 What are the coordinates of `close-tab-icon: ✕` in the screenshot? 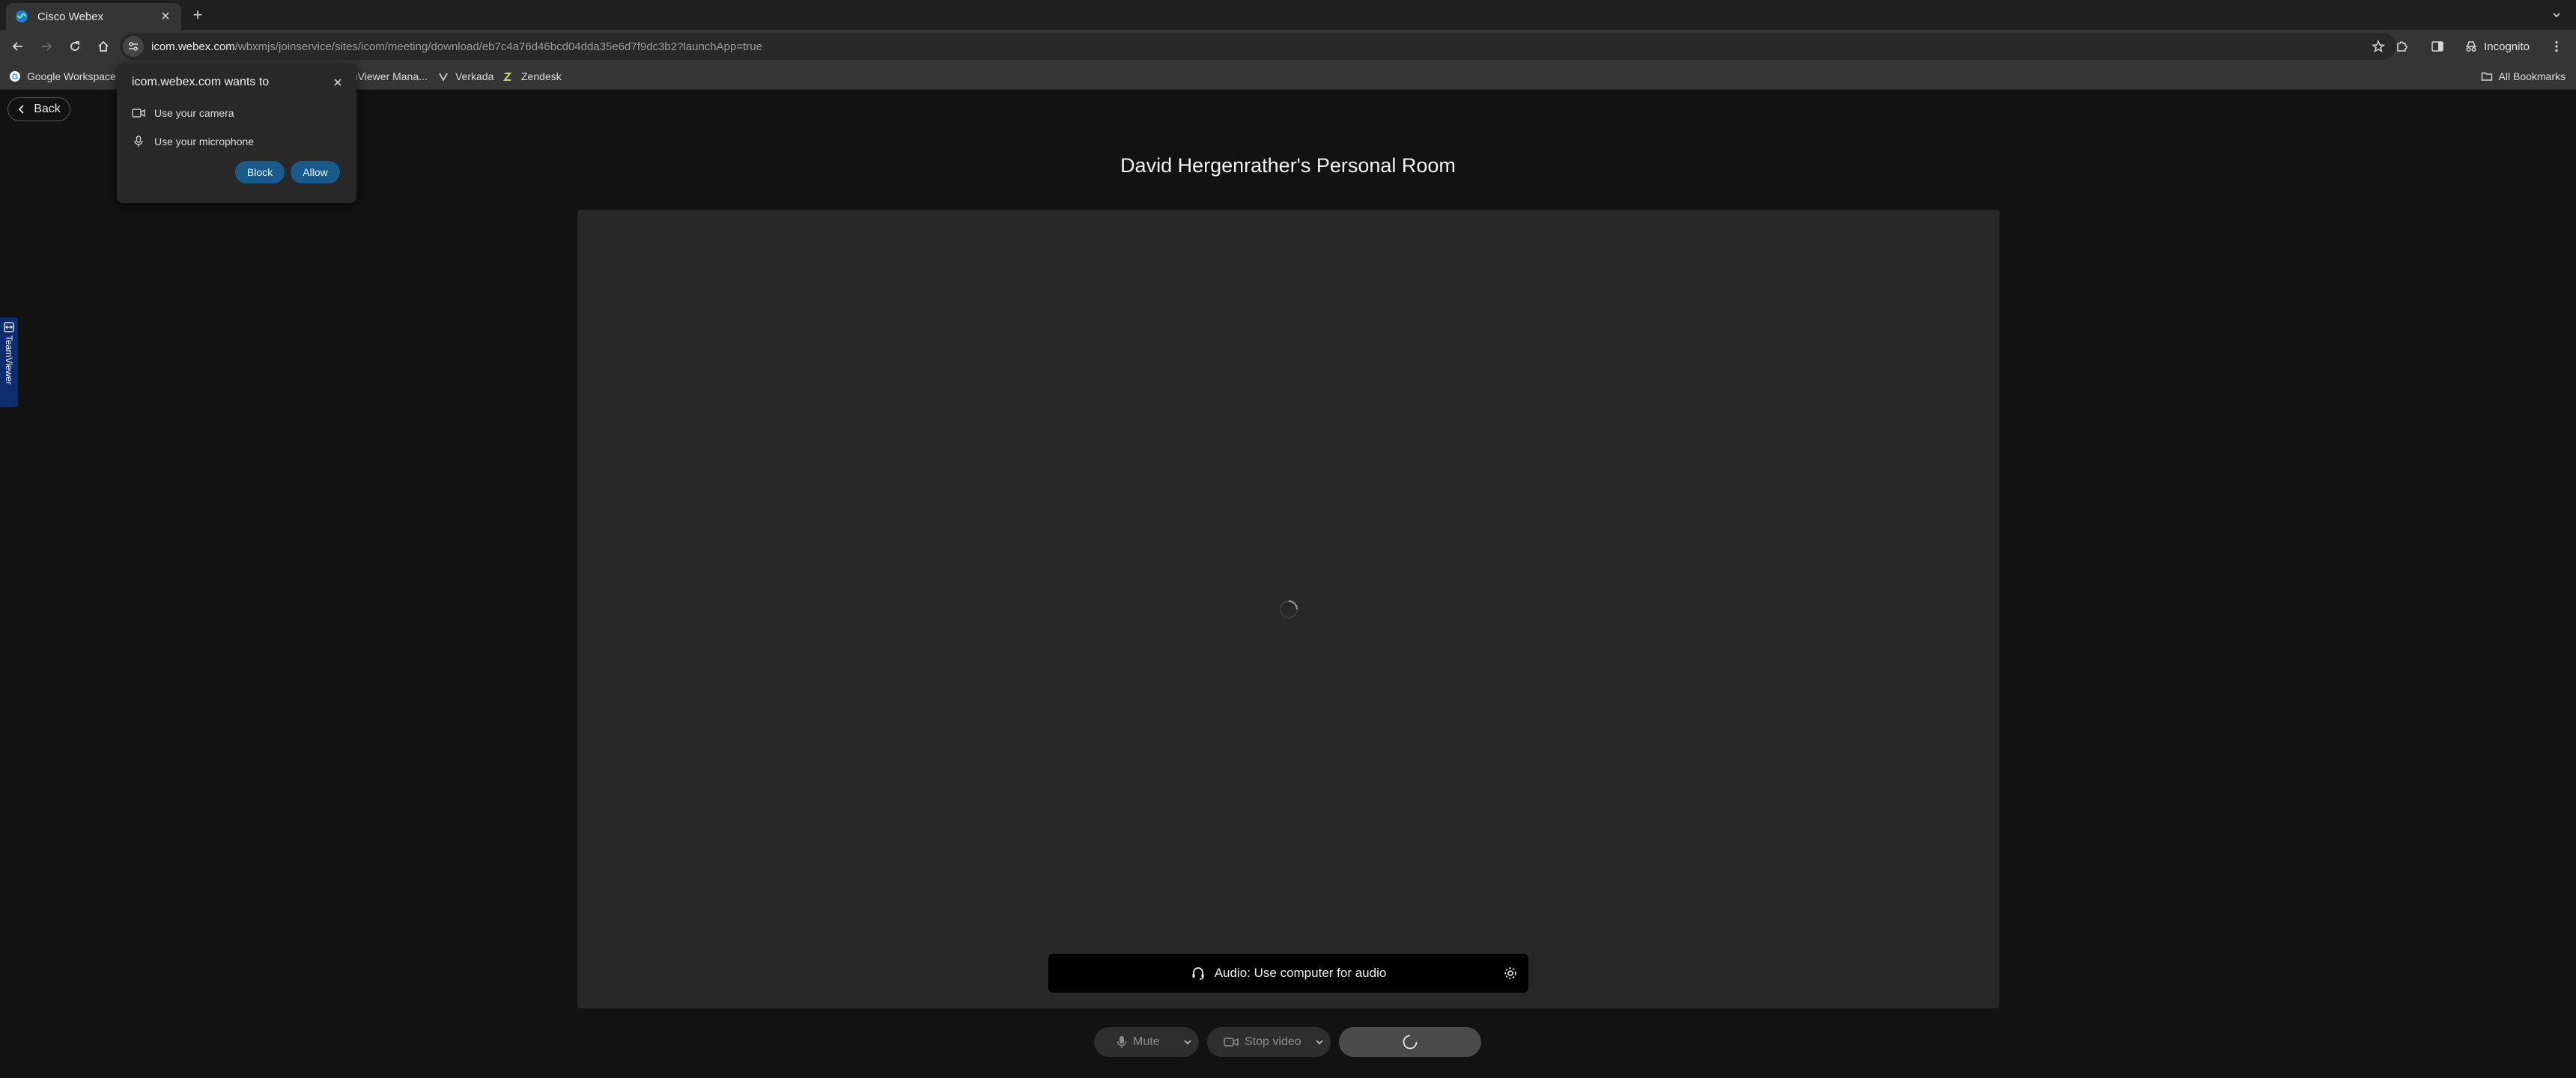 It's located at (165, 16).